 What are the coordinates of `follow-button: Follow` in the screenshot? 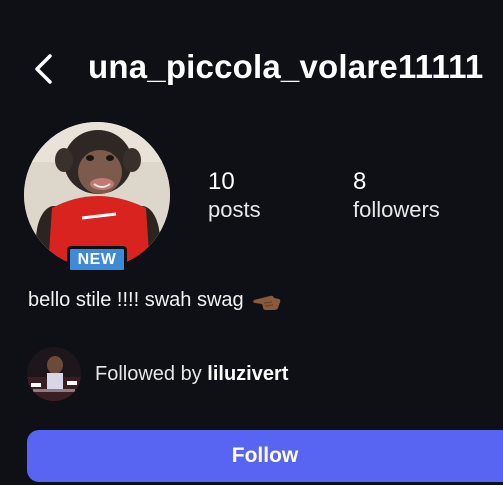 It's located at (265, 456).